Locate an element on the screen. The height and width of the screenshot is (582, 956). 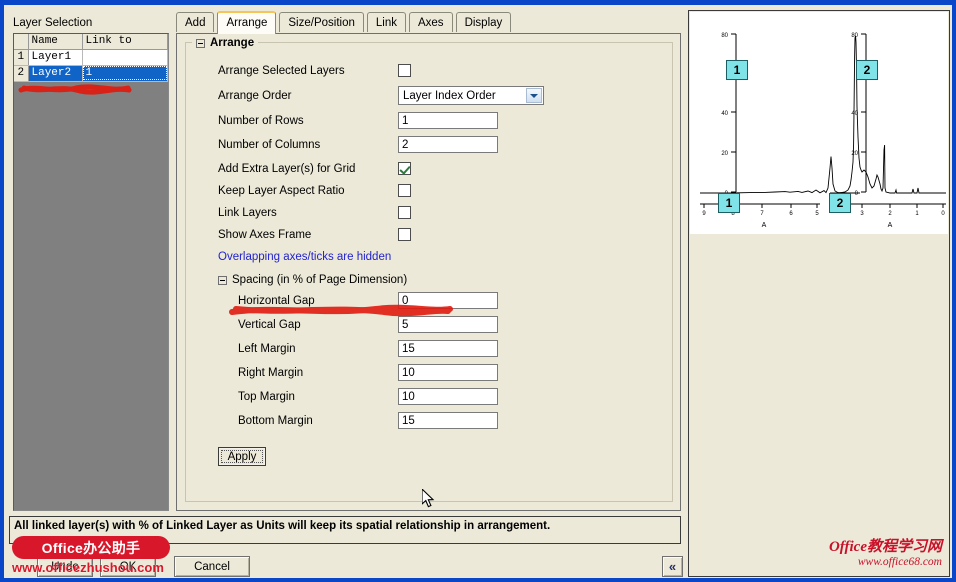
label-number-of-columns: Number of Columns is located at coordinates (269, 145).